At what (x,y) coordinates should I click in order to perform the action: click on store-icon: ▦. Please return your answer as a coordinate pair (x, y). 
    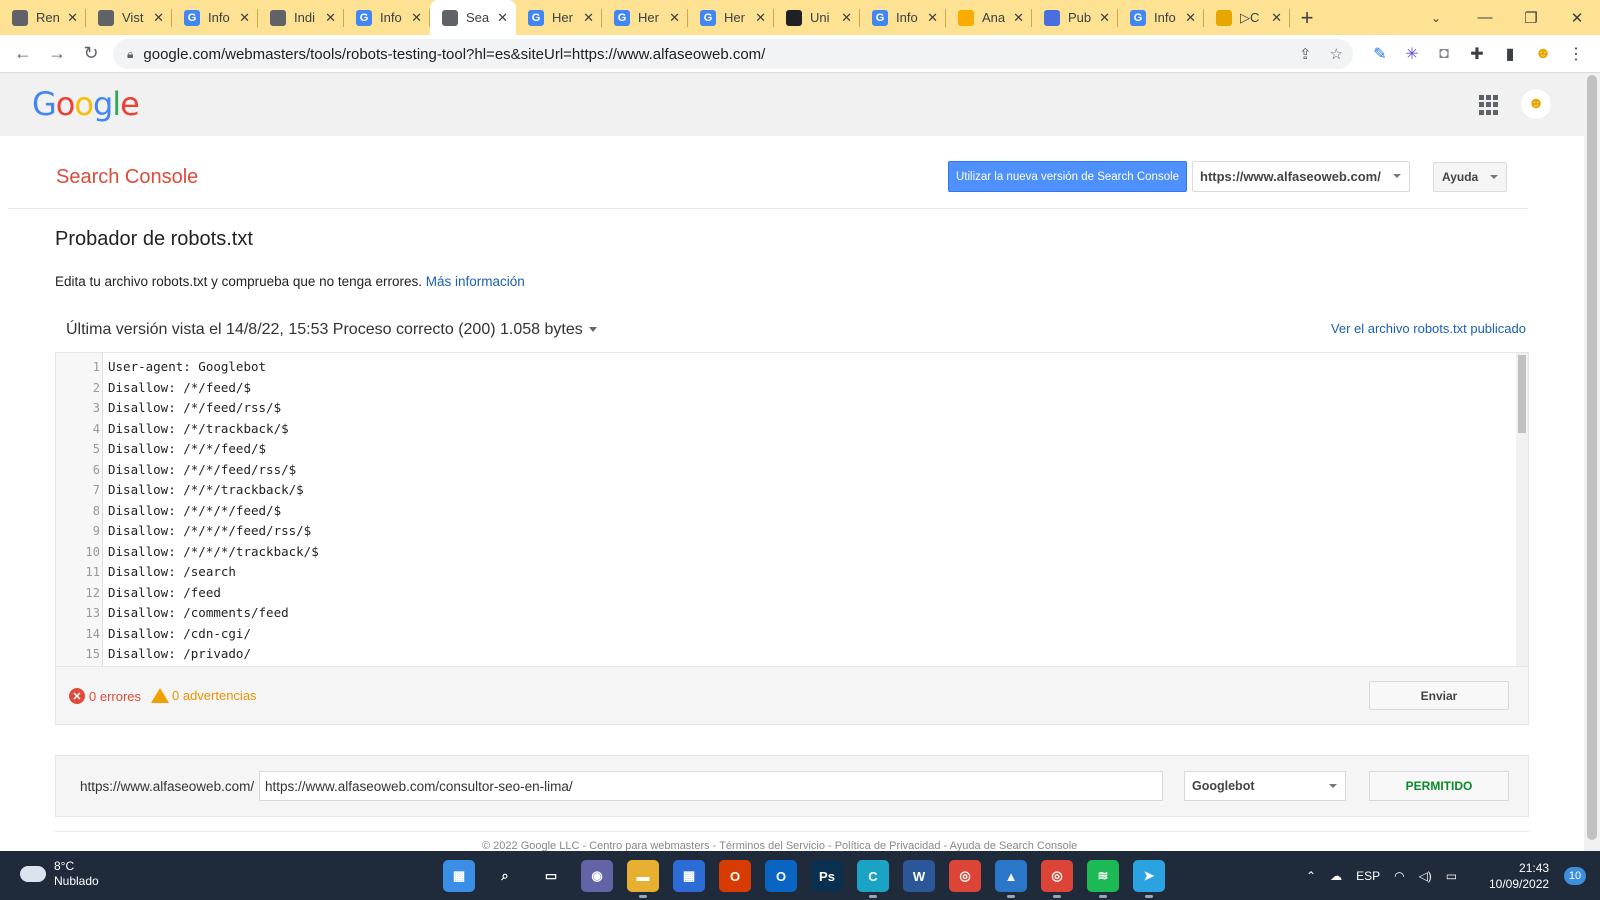
    Looking at the image, I should click on (689, 876).